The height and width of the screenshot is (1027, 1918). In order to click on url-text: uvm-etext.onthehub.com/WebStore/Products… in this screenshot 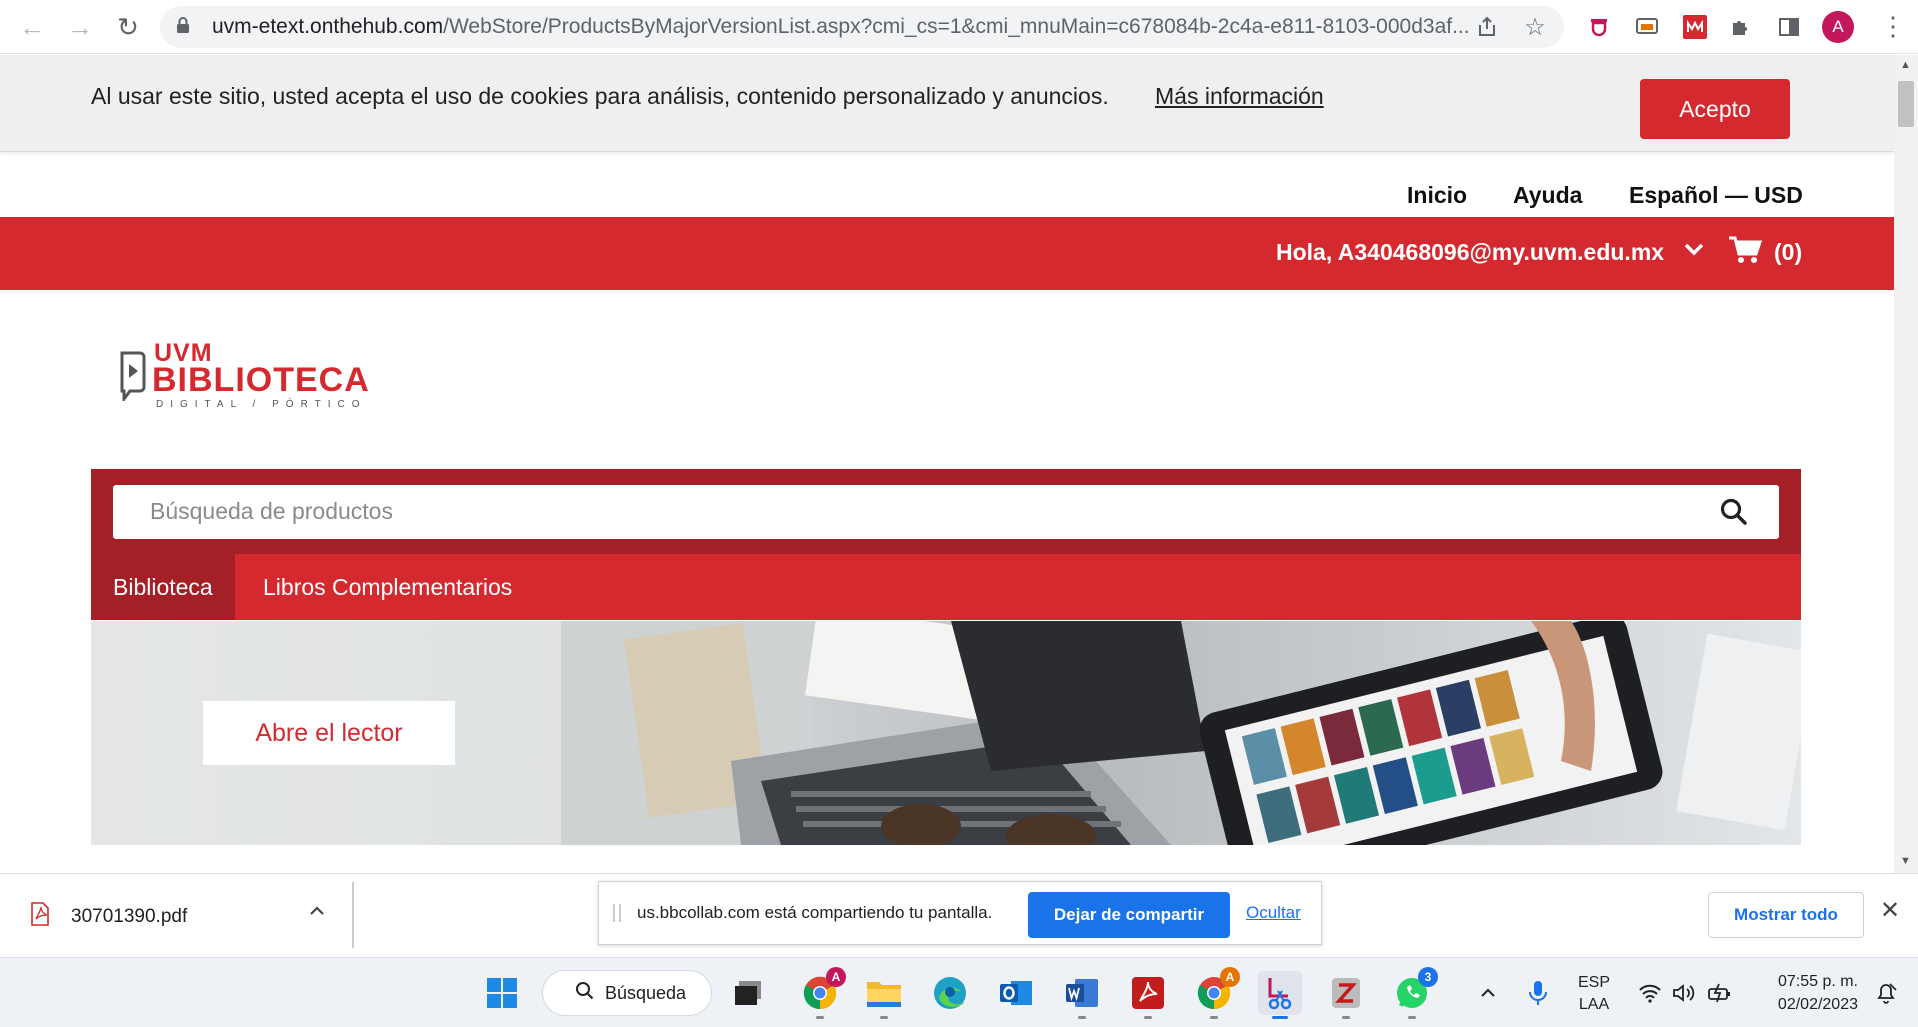, I will do `click(852, 27)`.